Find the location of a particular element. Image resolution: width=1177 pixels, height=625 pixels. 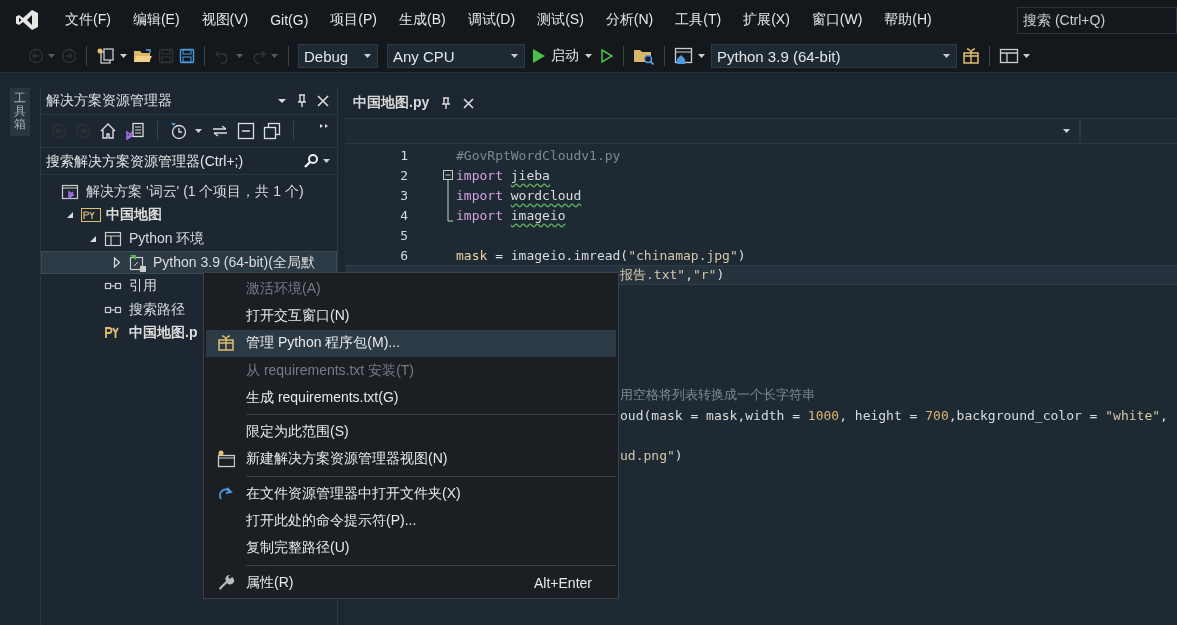

solution-icon is located at coordinates (71, 191).